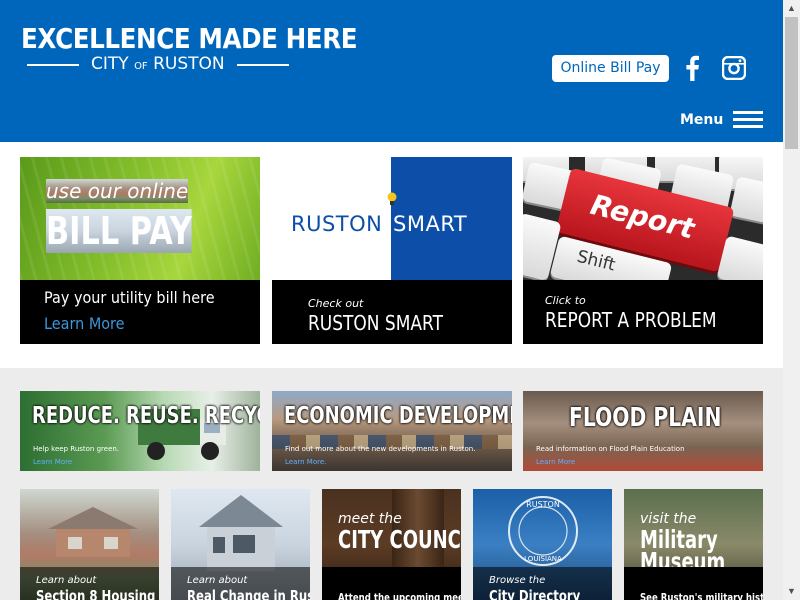 This screenshot has height=600, width=800. I want to click on economic-development-learn-more-link: Learn More., so click(305, 462).